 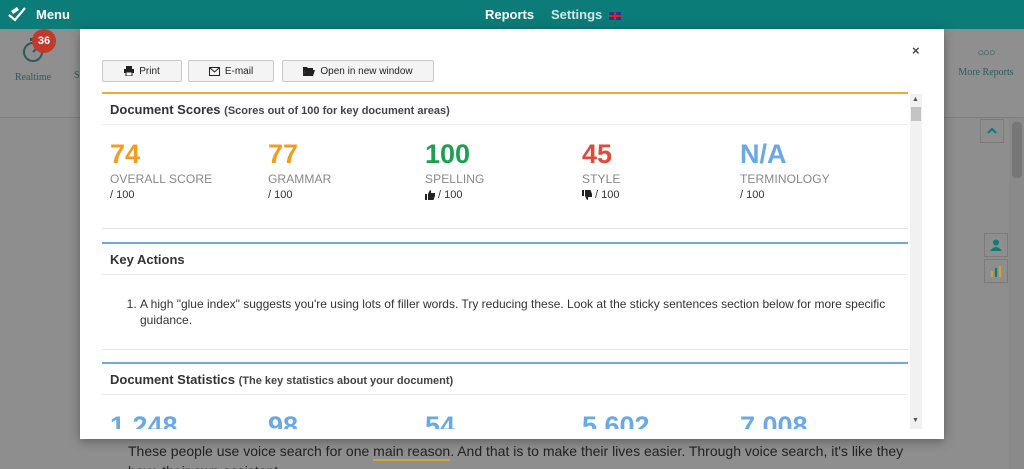 I want to click on stat-value: 54, so click(x=440, y=420).